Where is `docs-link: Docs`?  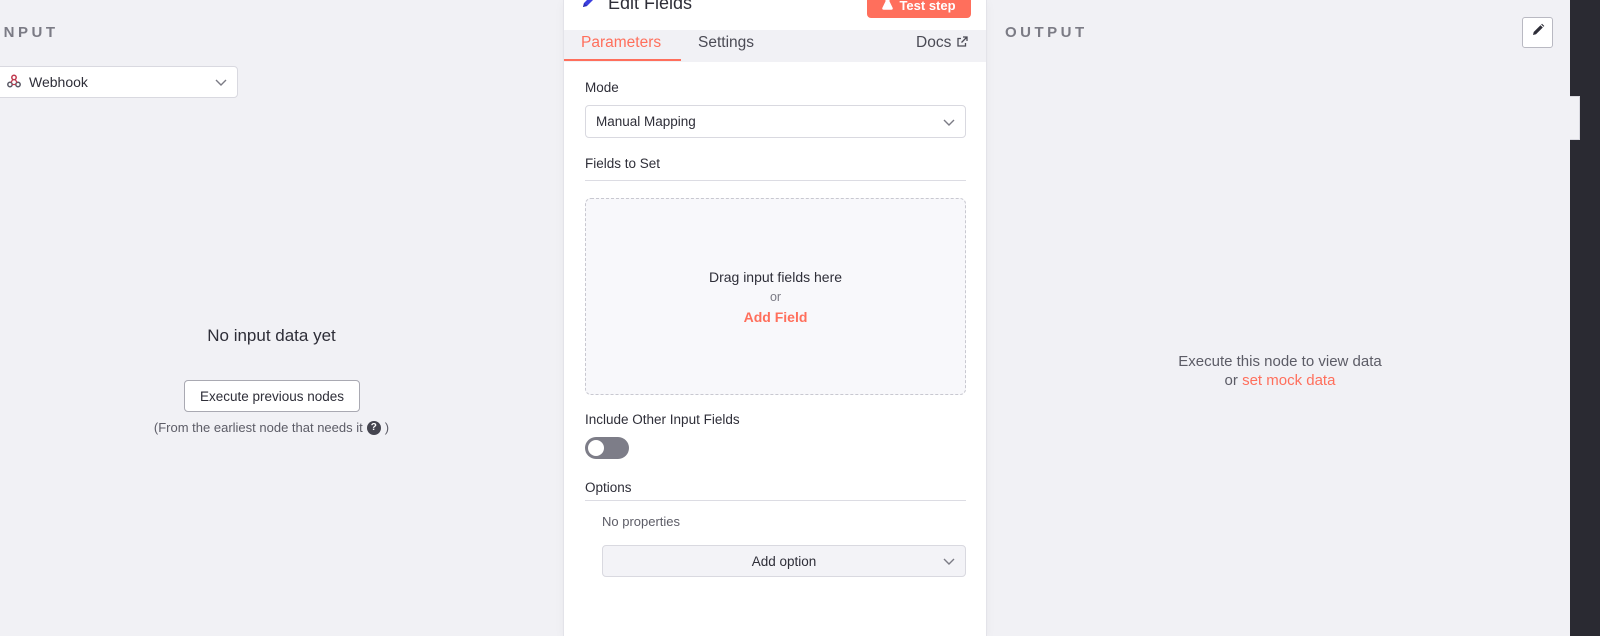 docs-link: Docs is located at coordinates (942, 43).